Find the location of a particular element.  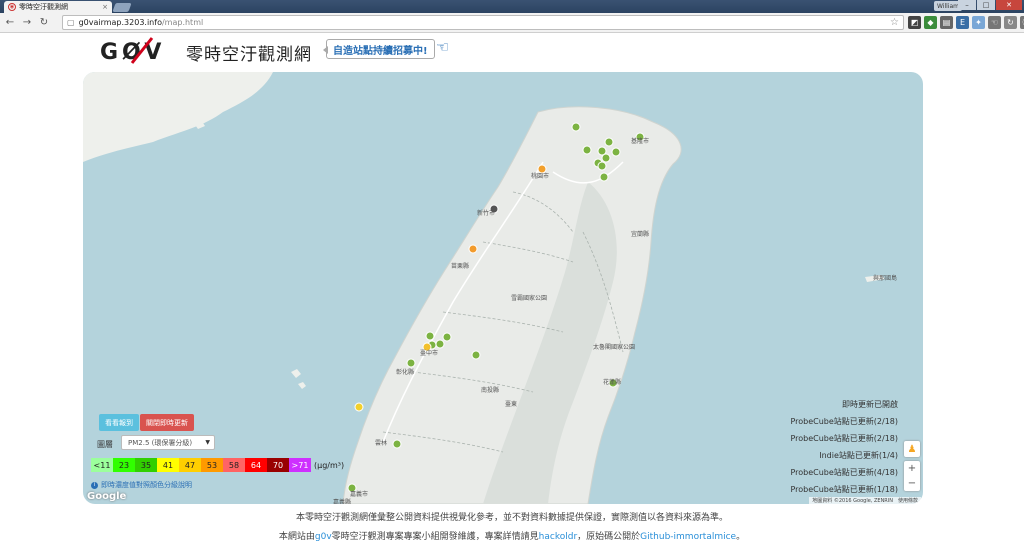

back-arrow-icon: ← is located at coordinates (10, 23).